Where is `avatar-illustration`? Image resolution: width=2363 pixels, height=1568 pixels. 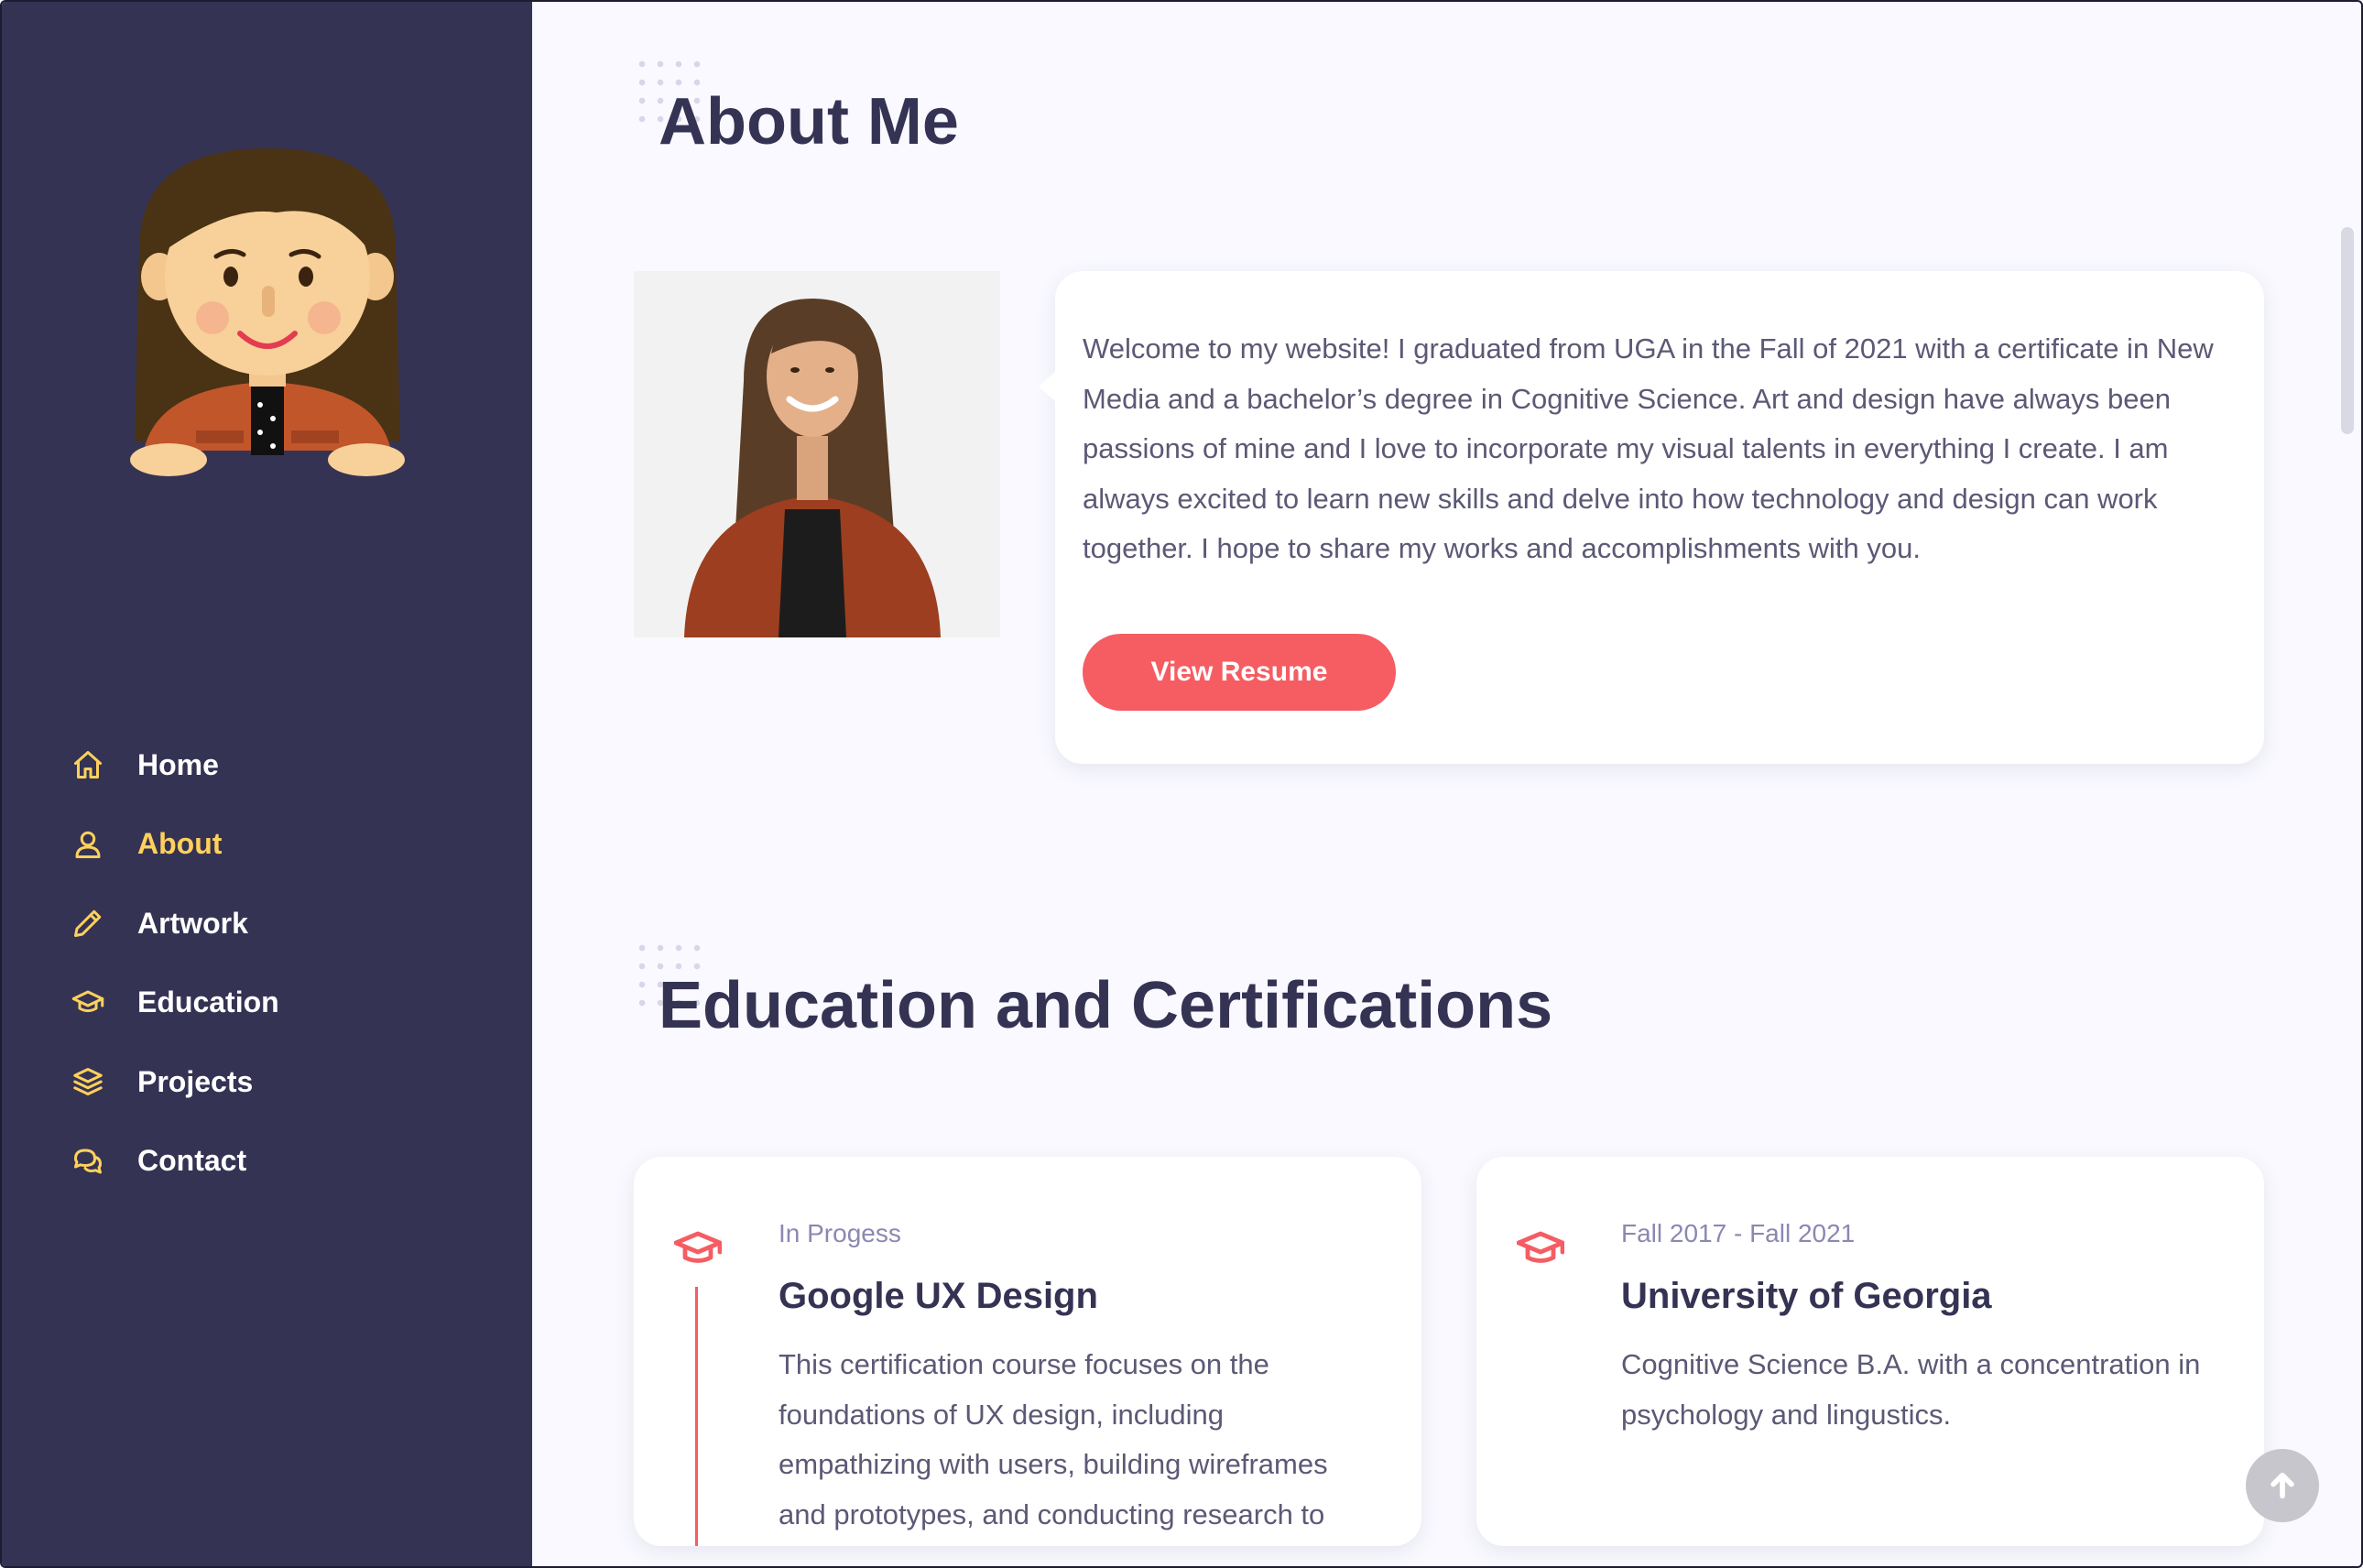 avatar-illustration is located at coordinates (267, 312).